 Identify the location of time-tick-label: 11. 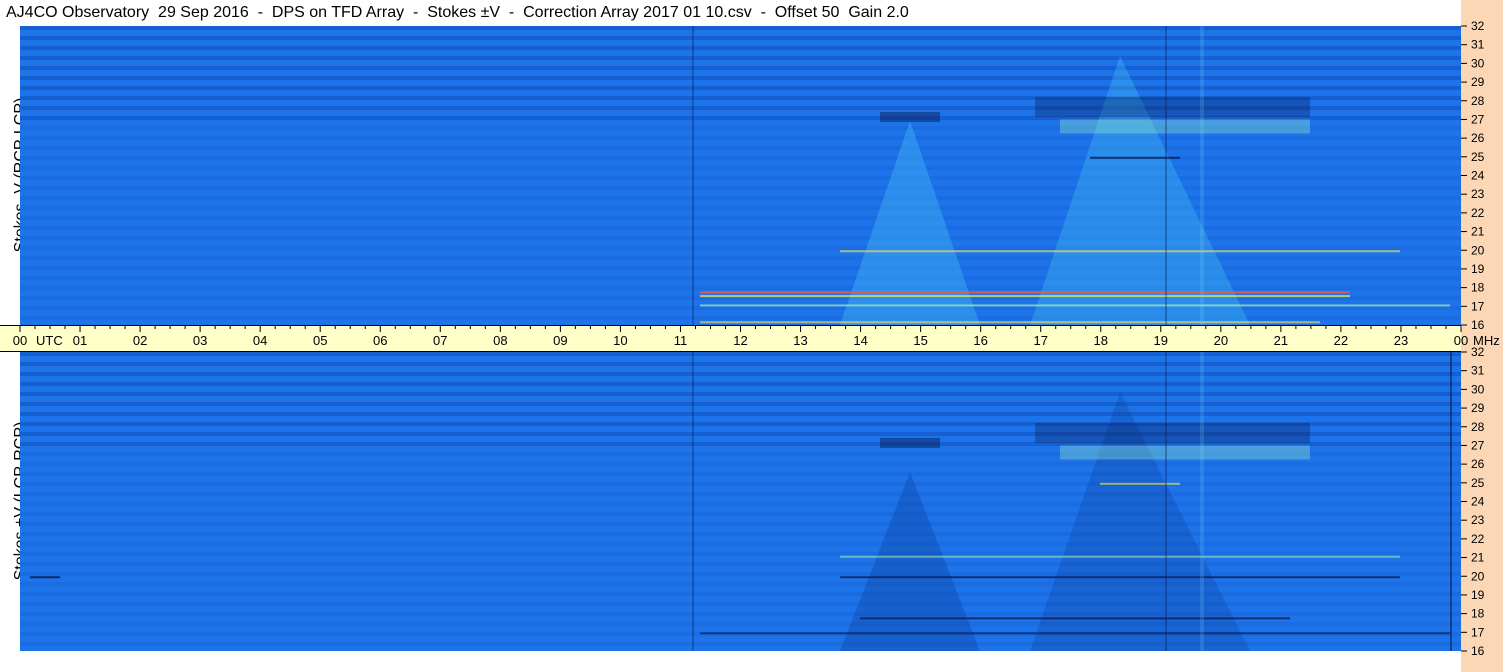
(681, 340).